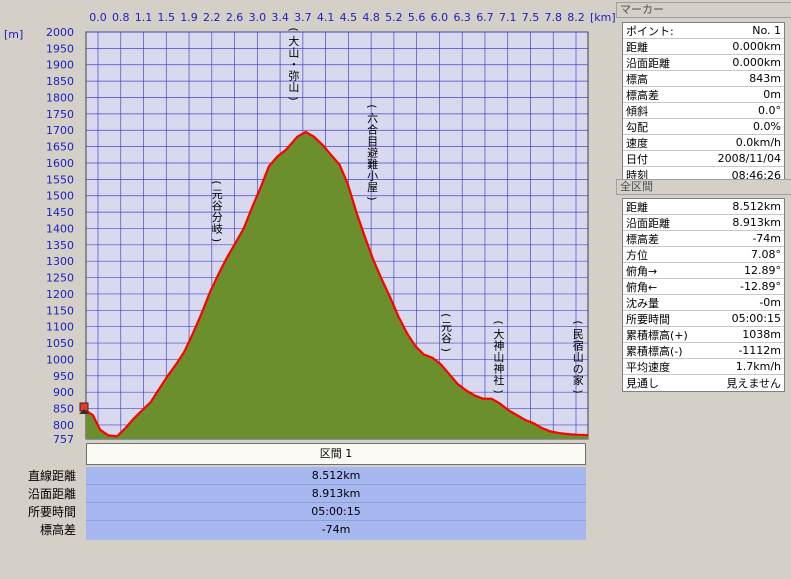 The width and height of the screenshot is (791, 579). Describe the element at coordinates (60, 245) in the screenshot. I see `y-tick-label: 1350` at that location.